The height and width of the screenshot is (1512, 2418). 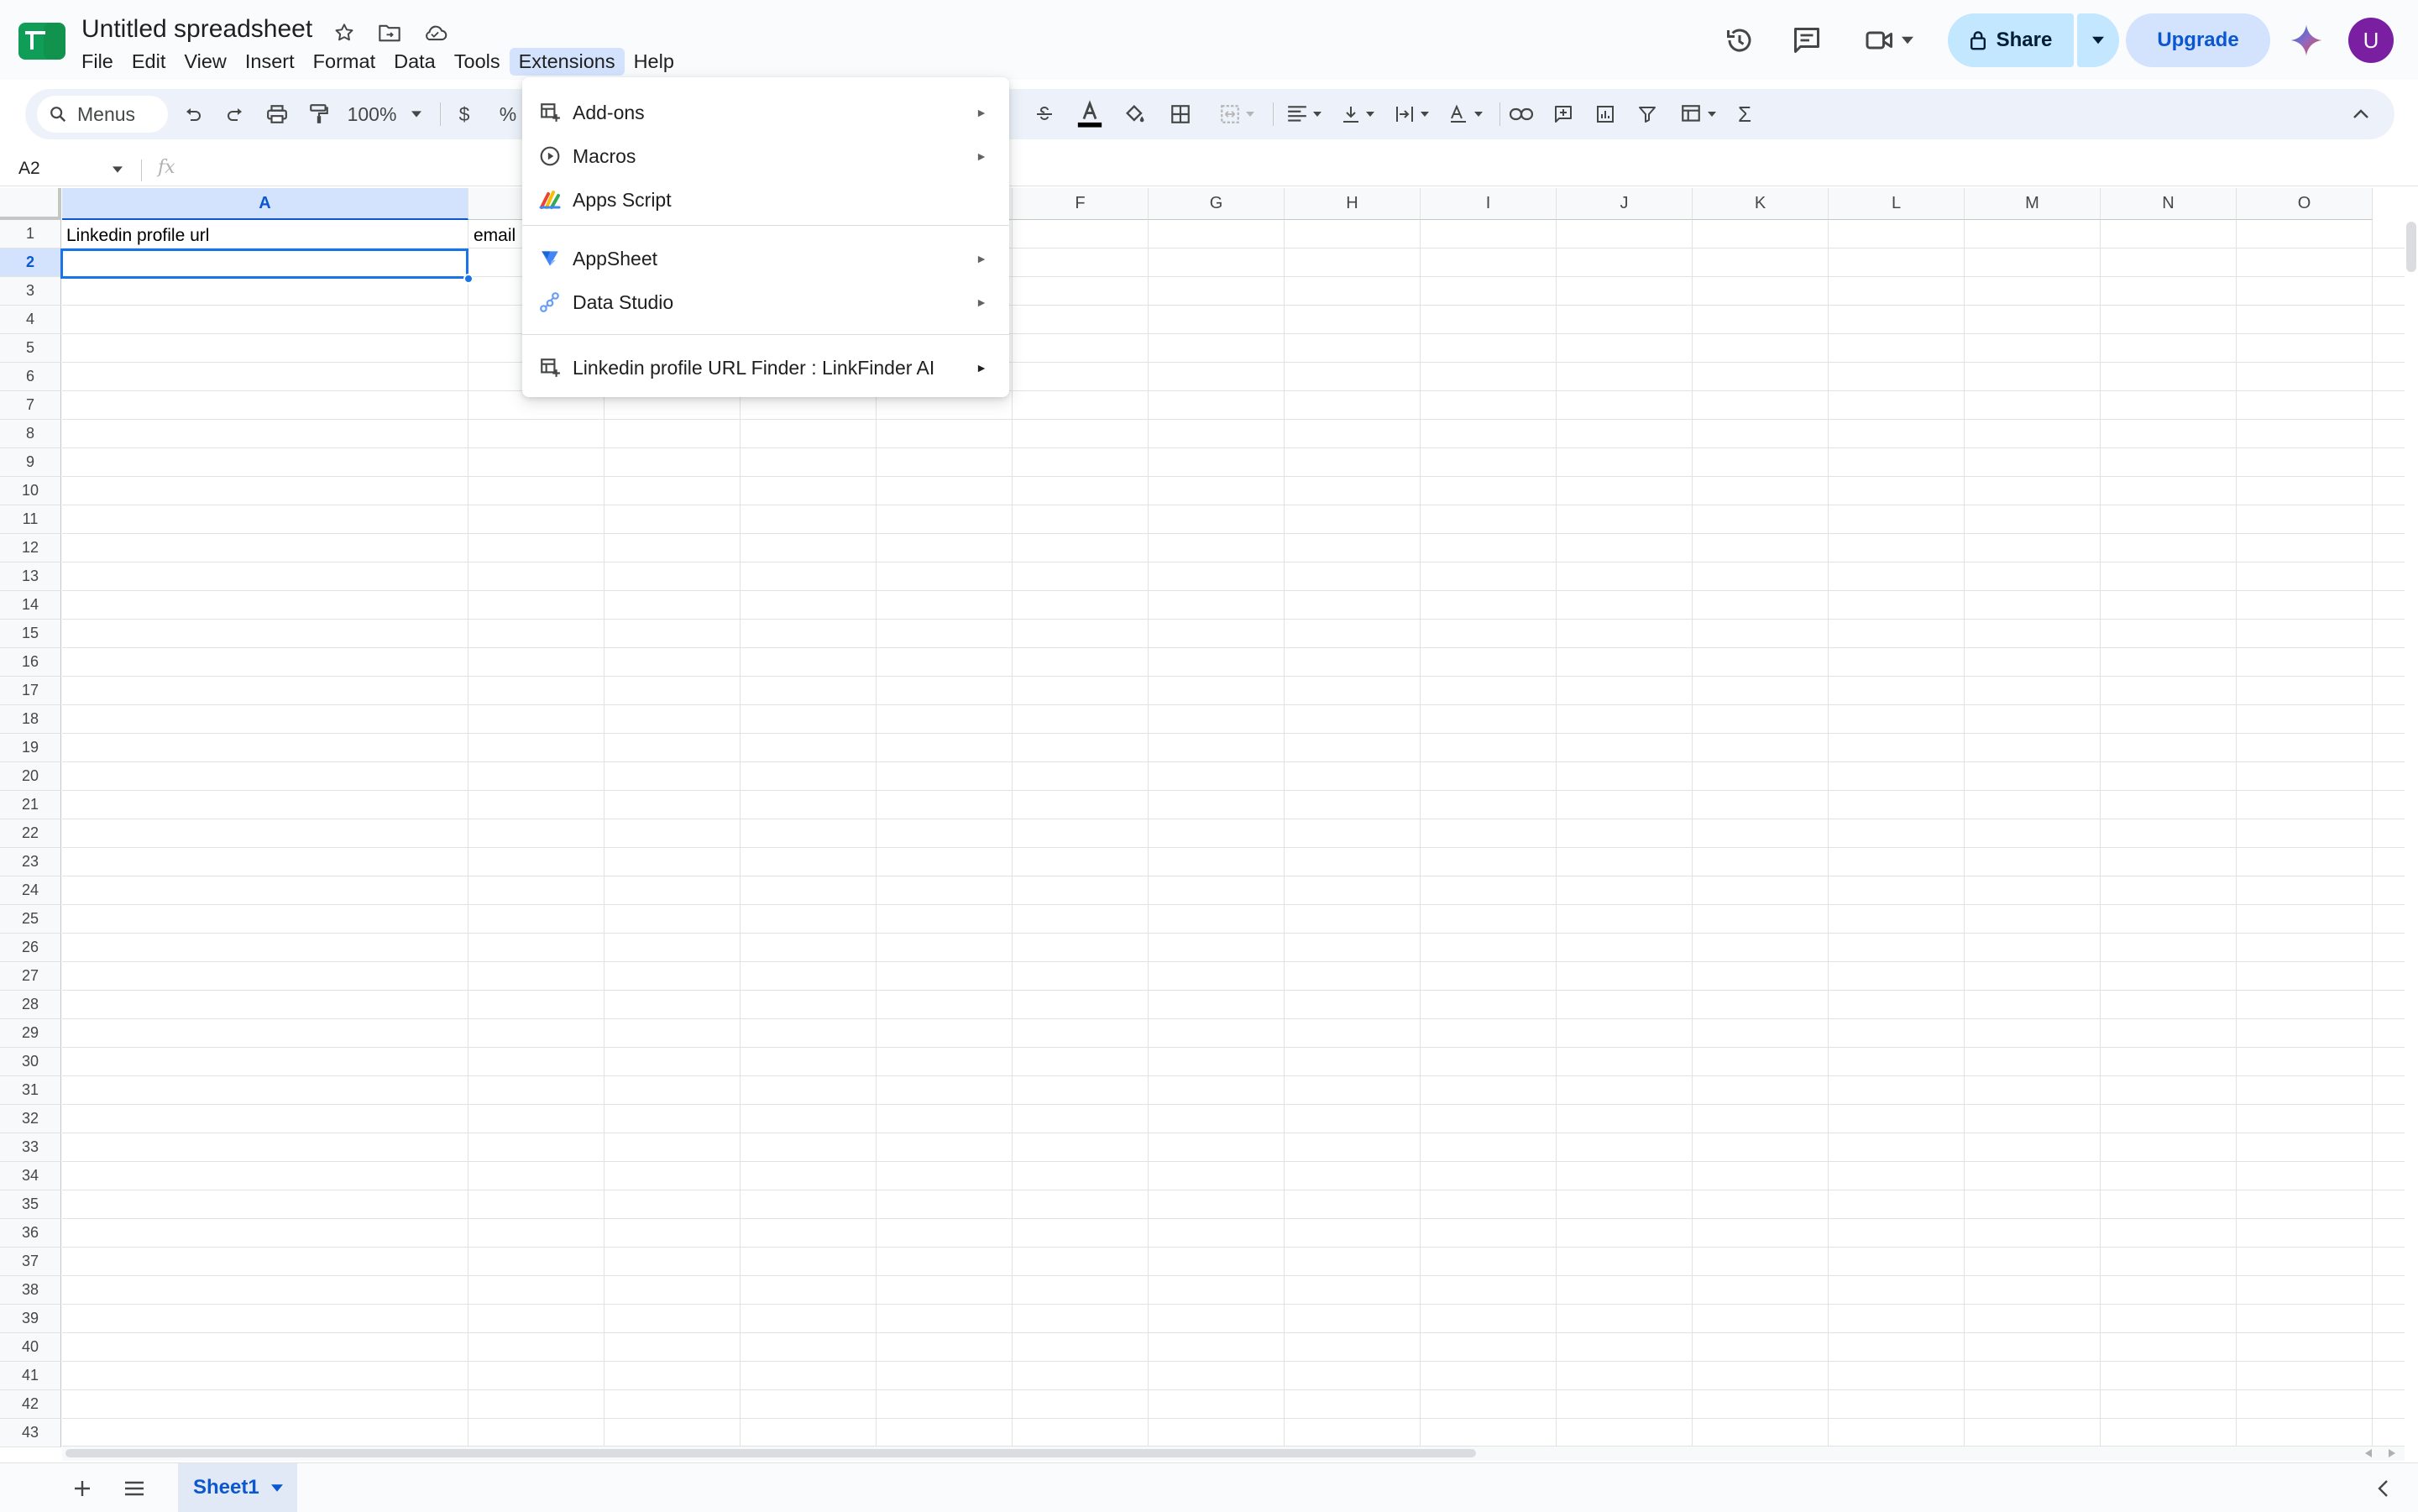 I want to click on user-avatar: U, so click(x=2371, y=40).